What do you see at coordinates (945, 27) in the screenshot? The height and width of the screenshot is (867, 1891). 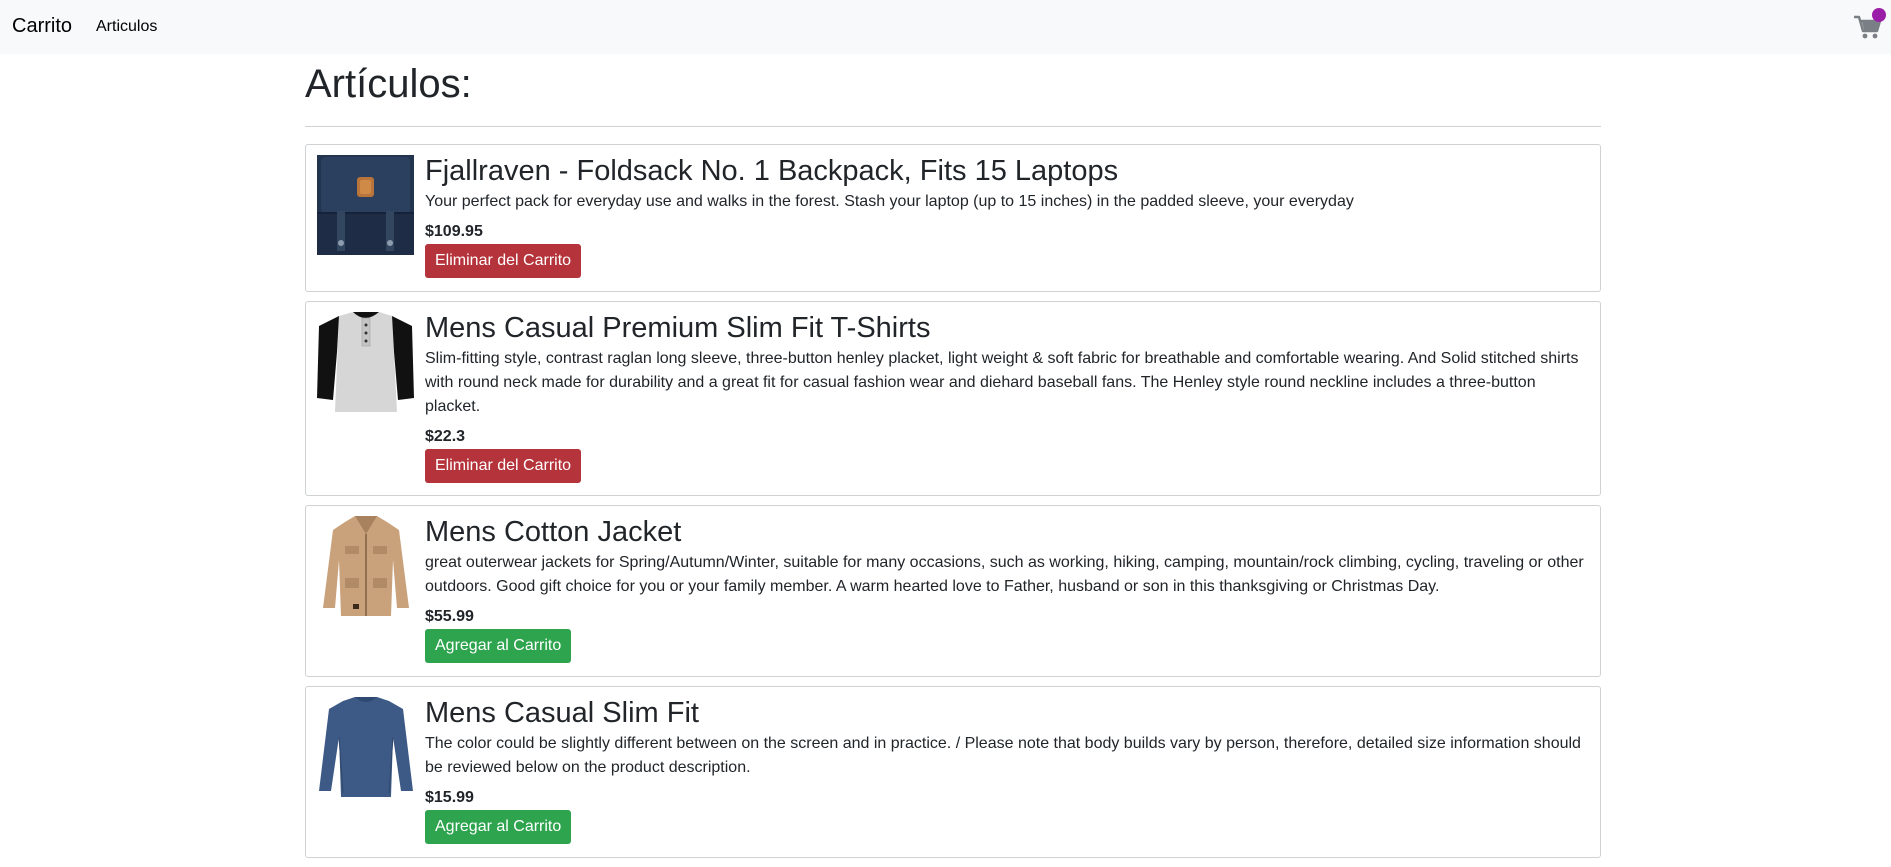 I see `navbar: Carrito Articulos` at bounding box center [945, 27].